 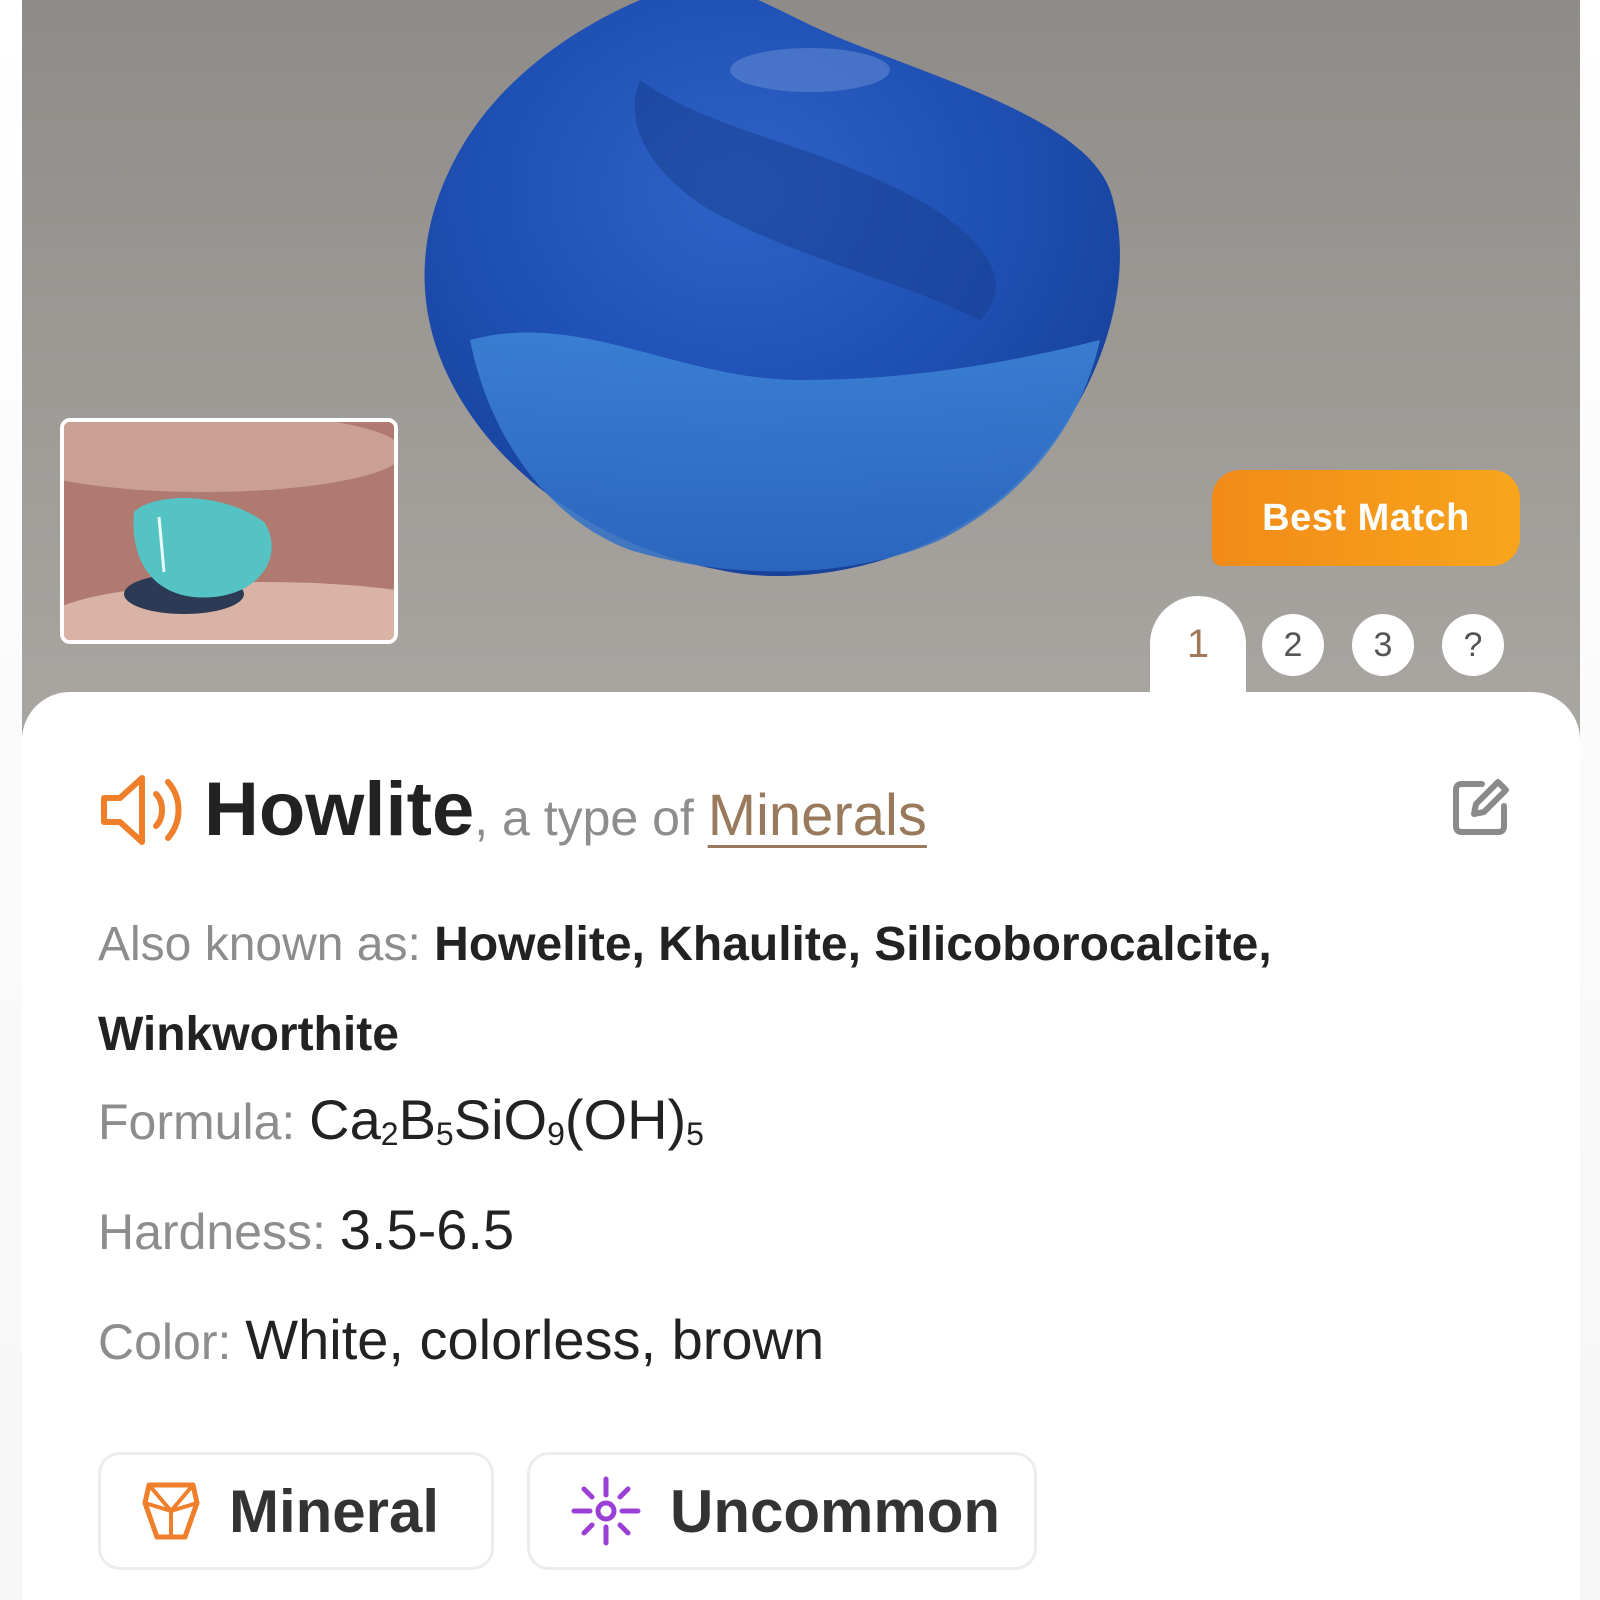 What do you see at coordinates (172, 1342) in the screenshot?
I see `color-label: Color:` at bounding box center [172, 1342].